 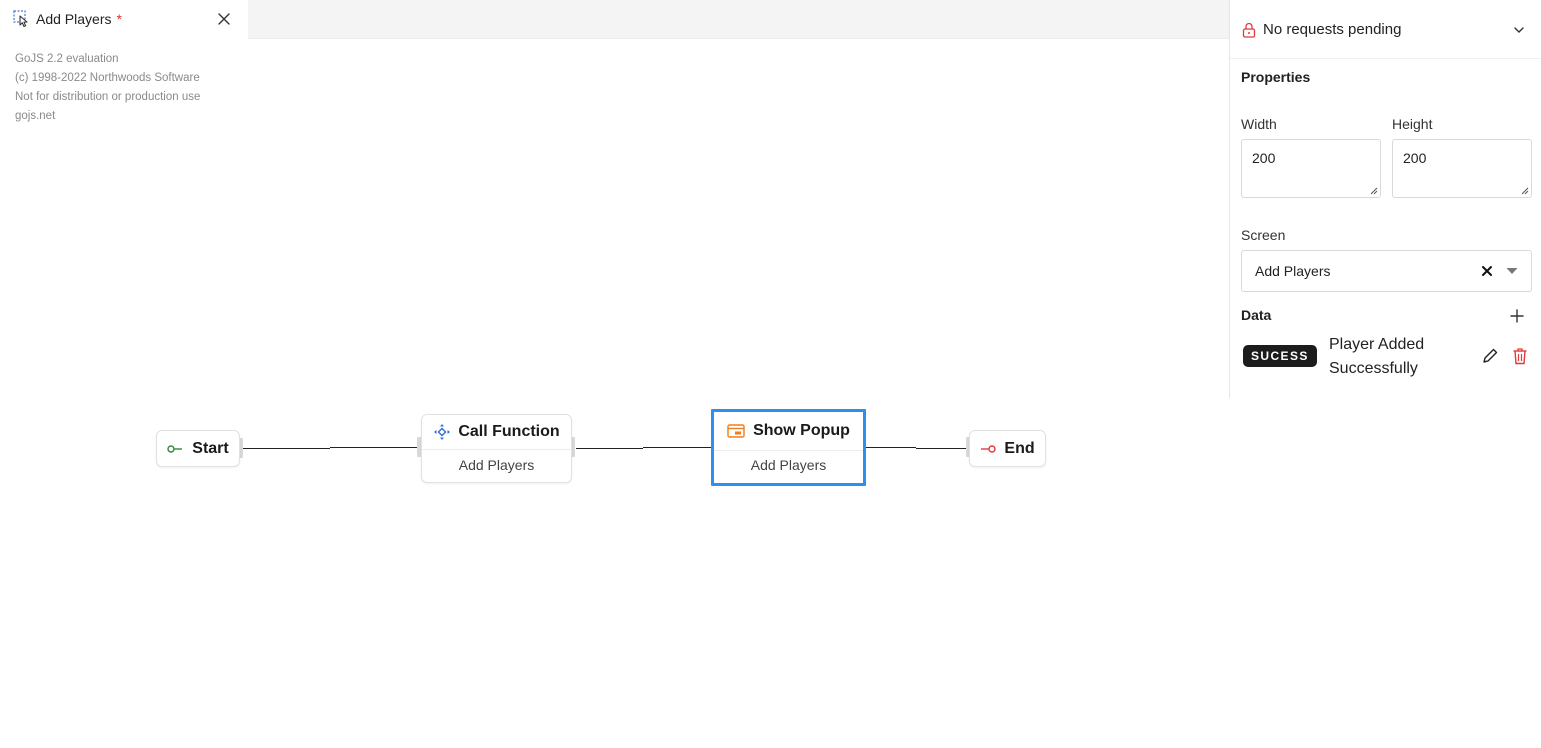 What do you see at coordinates (20, 19) in the screenshot?
I see `cursor-click-icon` at bounding box center [20, 19].